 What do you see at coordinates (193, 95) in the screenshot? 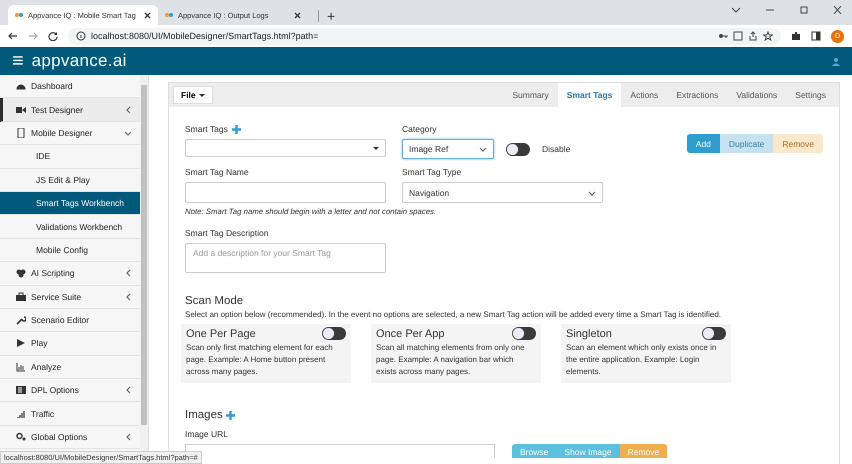
I see `file-menu-button: File` at bounding box center [193, 95].